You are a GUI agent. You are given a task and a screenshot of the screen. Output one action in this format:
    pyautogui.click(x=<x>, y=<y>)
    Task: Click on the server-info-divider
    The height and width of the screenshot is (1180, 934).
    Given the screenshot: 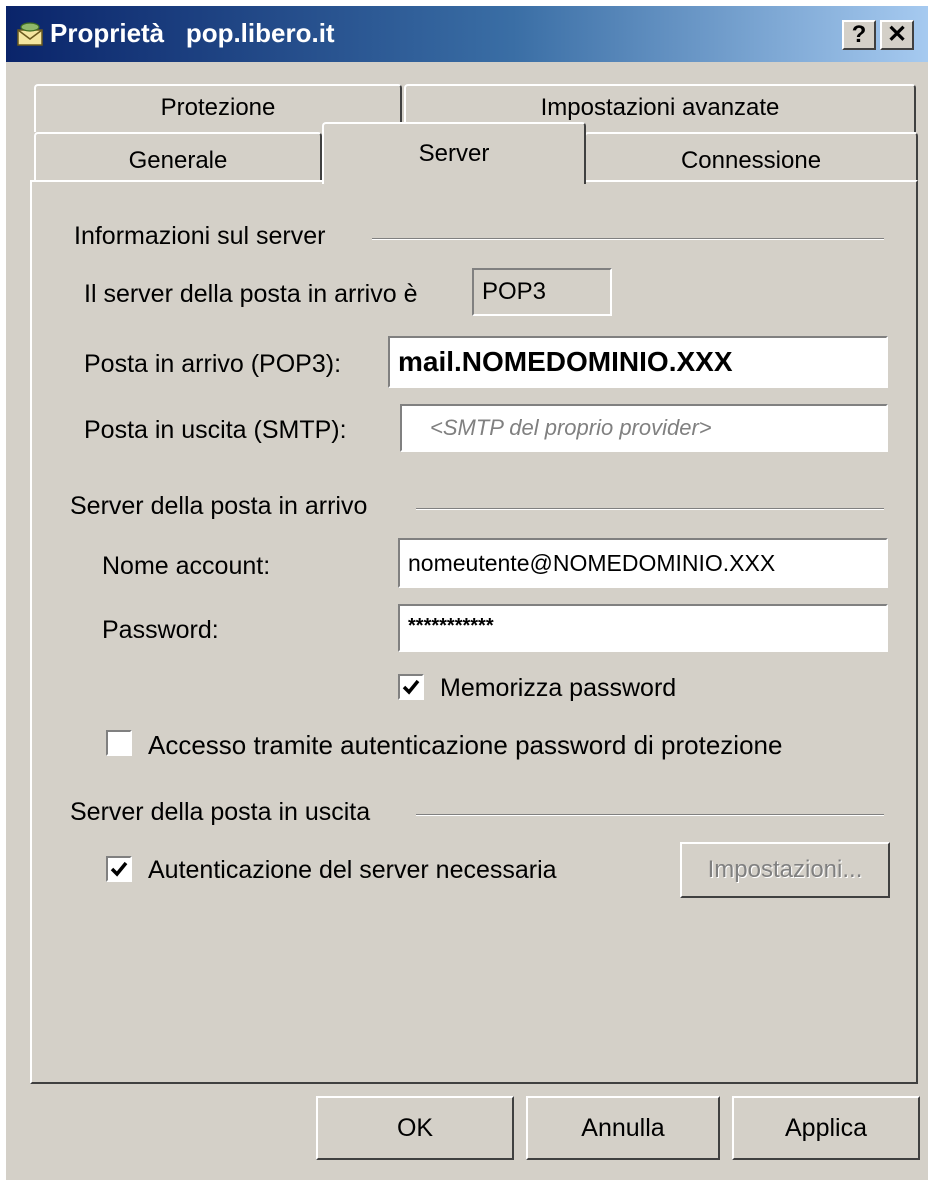 What is the action you would take?
    pyautogui.click(x=628, y=239)
    